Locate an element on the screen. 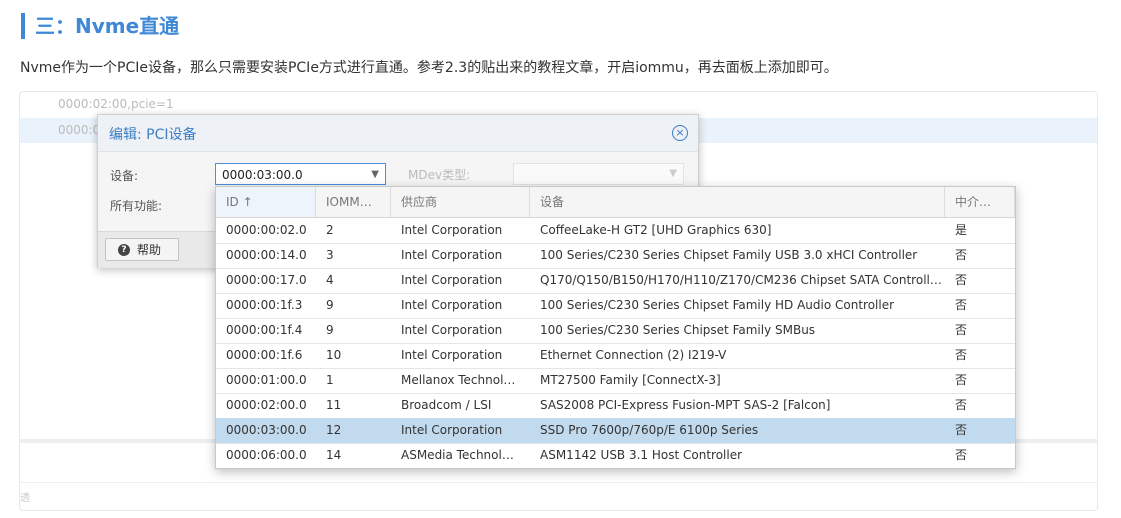  mdev-type-combobox: ▼ is located at coordinates (598, 174).